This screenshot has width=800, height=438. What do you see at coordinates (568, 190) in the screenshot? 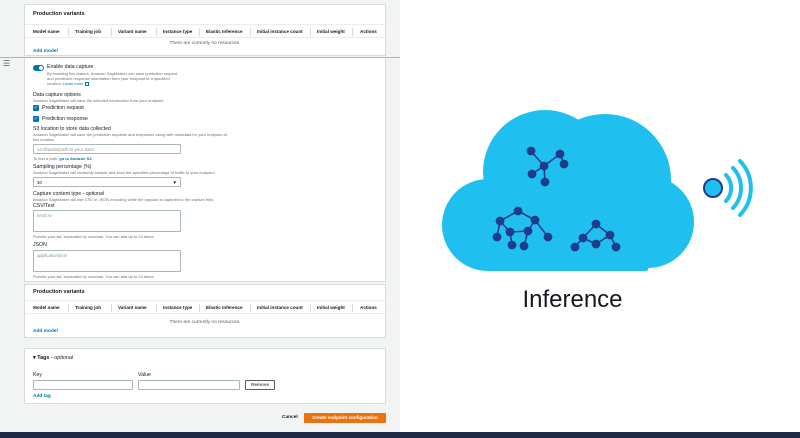
I see `cloud-shape` at bounding box center [568, 190].